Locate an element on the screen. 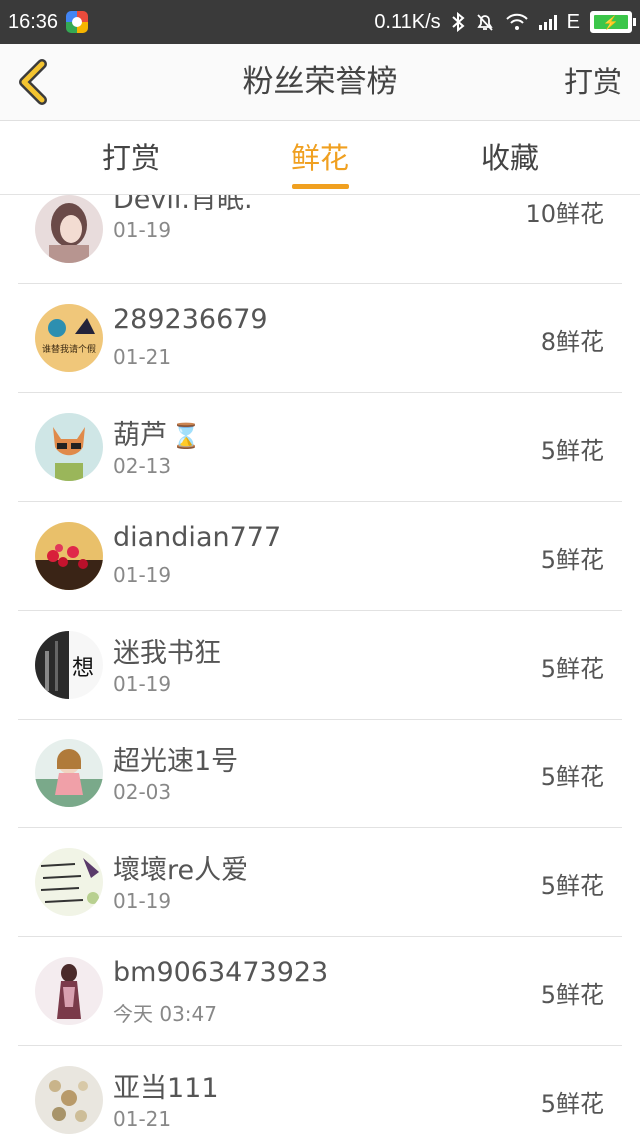 This screenshot has width=640, height=1138. avatar: 谁替我请个假 is located at coordinates (69, 338).